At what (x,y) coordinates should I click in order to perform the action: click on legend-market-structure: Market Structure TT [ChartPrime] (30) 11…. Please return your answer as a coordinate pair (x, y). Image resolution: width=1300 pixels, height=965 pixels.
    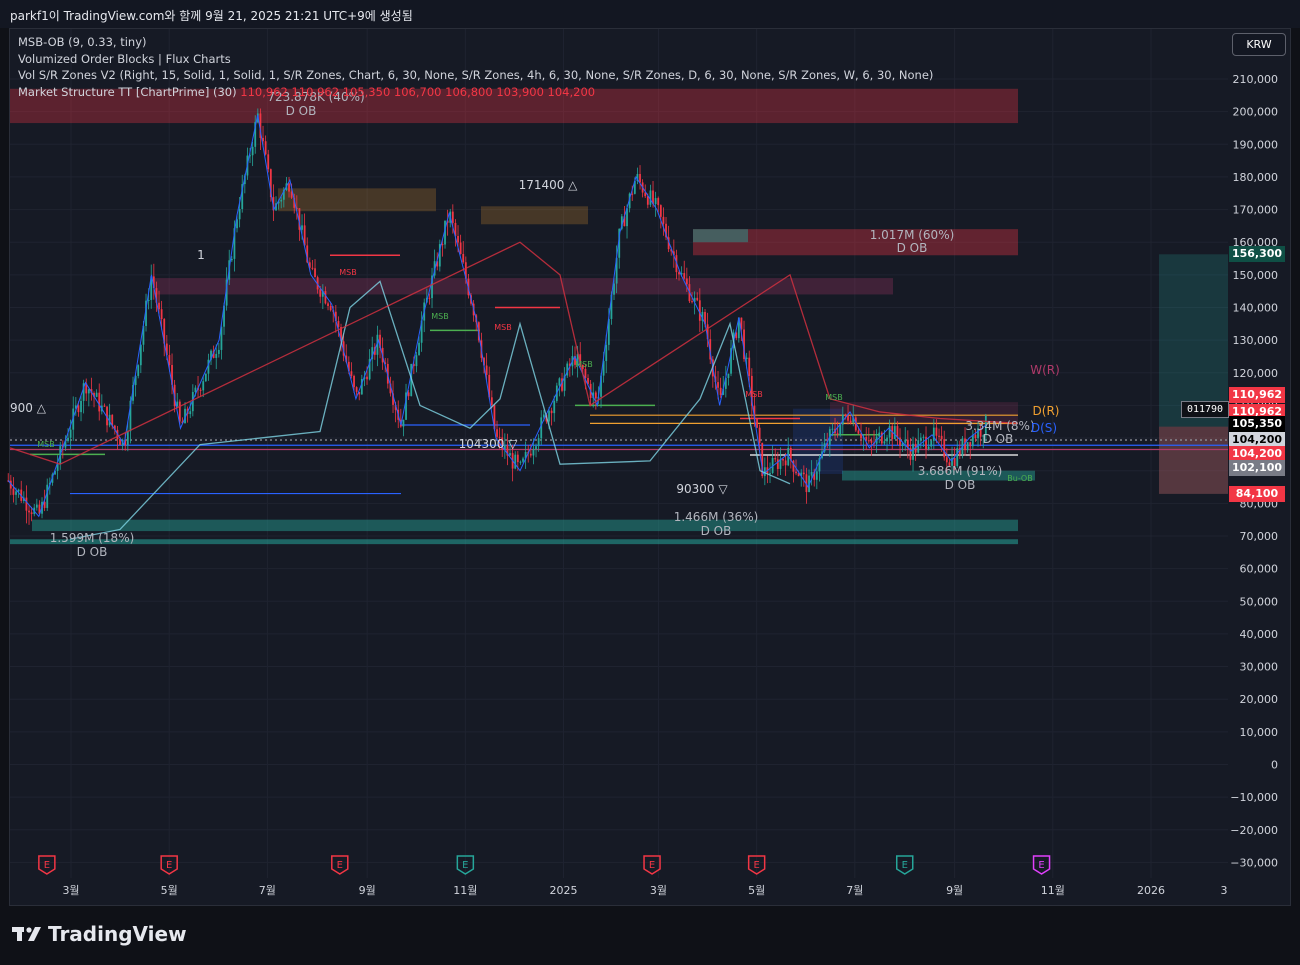
    Looking at the image, I should click on (475, 92).